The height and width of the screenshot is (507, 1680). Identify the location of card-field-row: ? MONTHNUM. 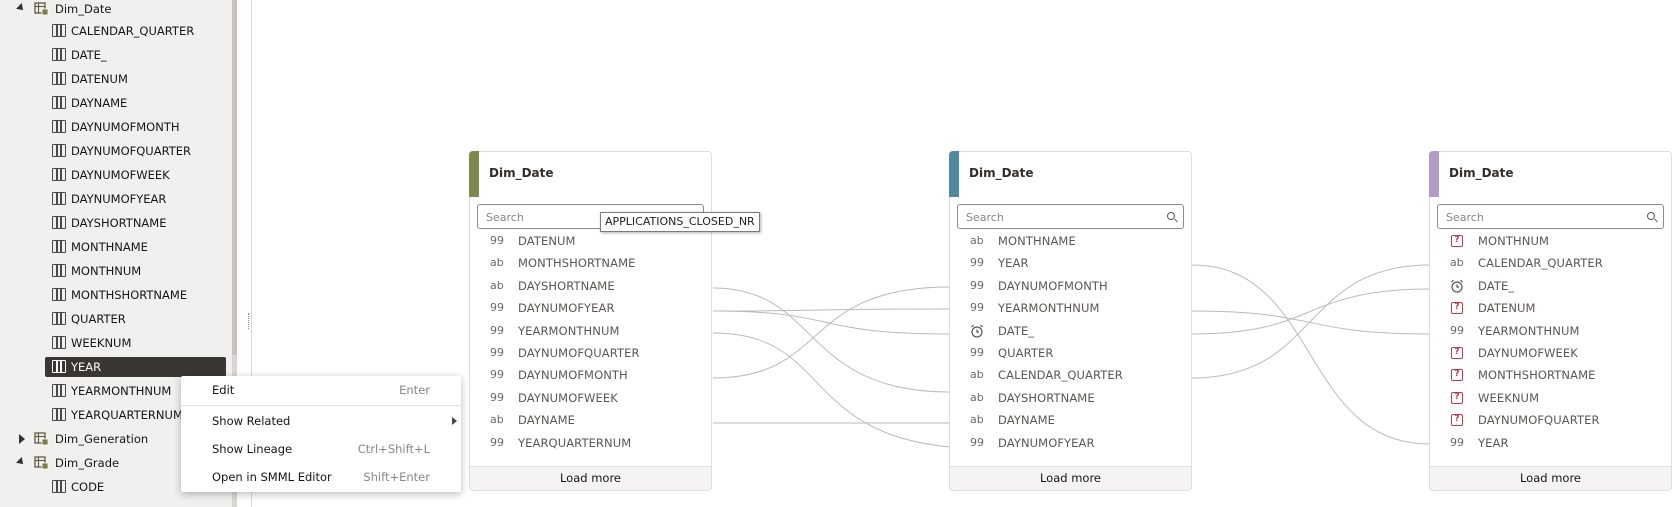
(1551, 241).